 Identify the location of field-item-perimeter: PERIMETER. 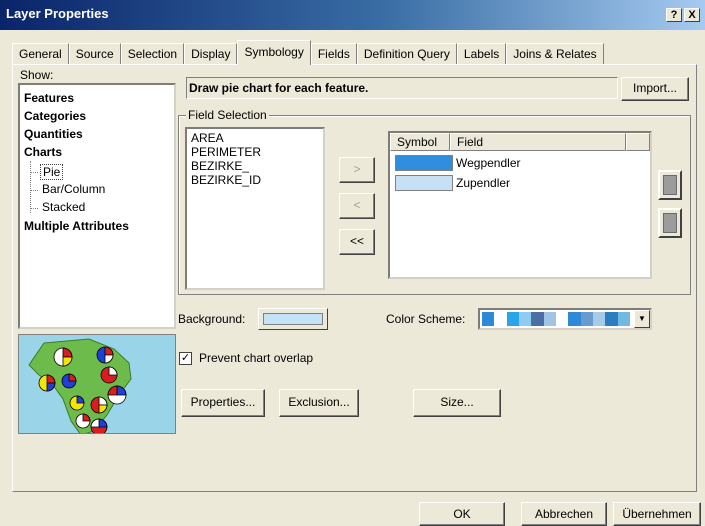
(226, 152).